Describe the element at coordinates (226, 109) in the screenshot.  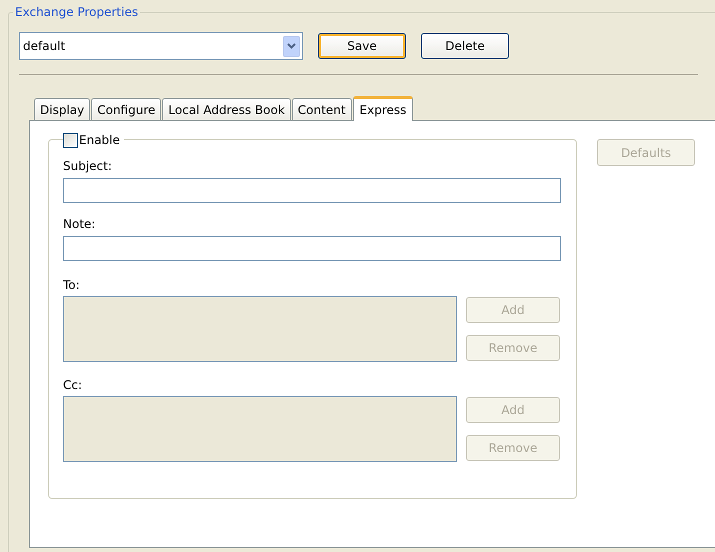
I see `tab: Local Address Book` at that location.